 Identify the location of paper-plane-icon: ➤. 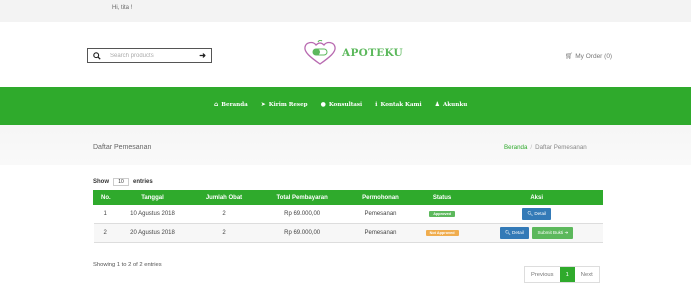
(263, 104).